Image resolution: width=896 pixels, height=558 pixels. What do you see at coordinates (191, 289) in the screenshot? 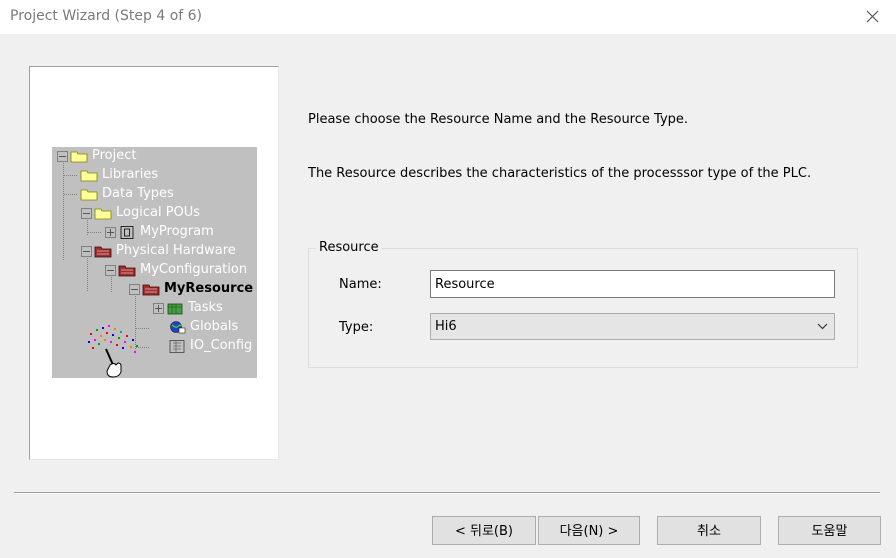
I see `tree-item-myresource: MyResource` at bounding box center [191, 289].